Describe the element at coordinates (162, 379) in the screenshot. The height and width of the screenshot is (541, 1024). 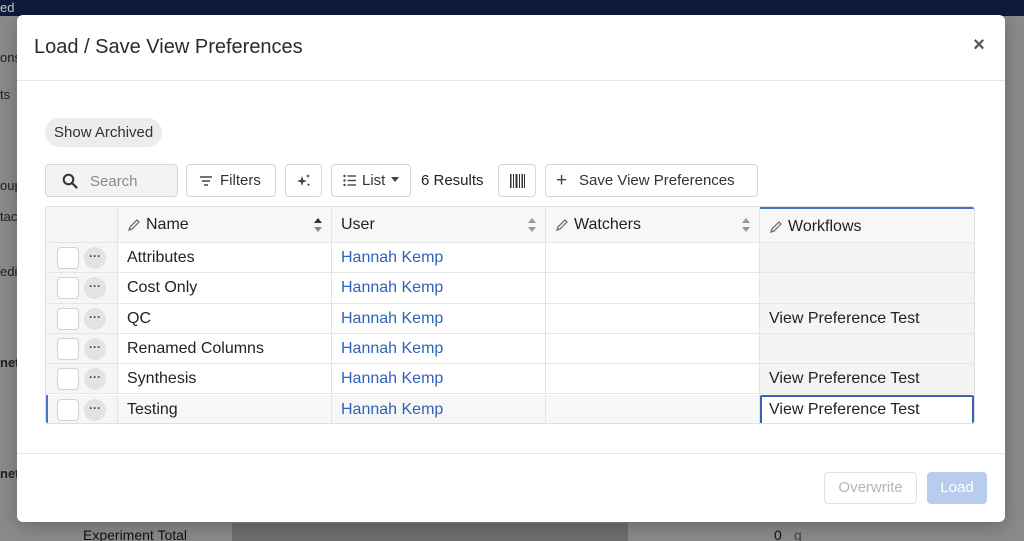
I see `cell-name-text: Synthesis` at that location.